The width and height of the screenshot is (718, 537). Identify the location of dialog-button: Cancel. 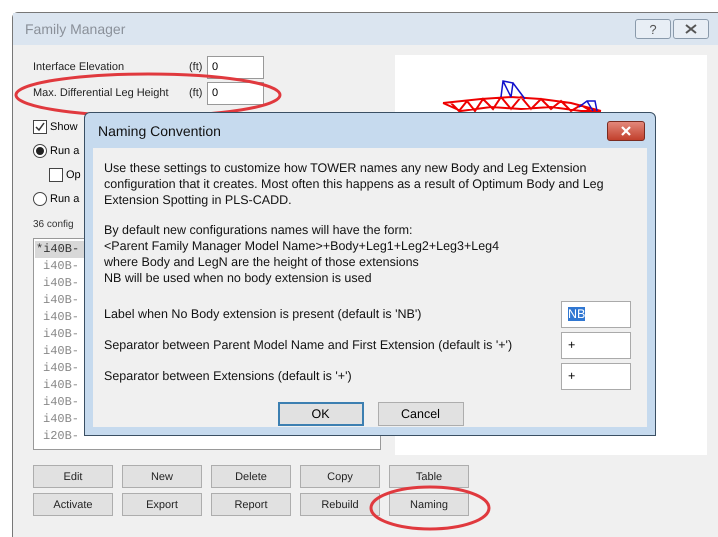
(421, 414).